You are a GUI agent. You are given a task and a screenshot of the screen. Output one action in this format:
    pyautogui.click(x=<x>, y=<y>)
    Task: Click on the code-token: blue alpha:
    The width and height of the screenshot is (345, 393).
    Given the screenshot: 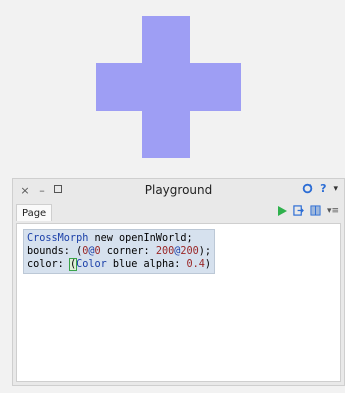 What is the action you would take?
    pyautogui.click(x=146, y=264)
    